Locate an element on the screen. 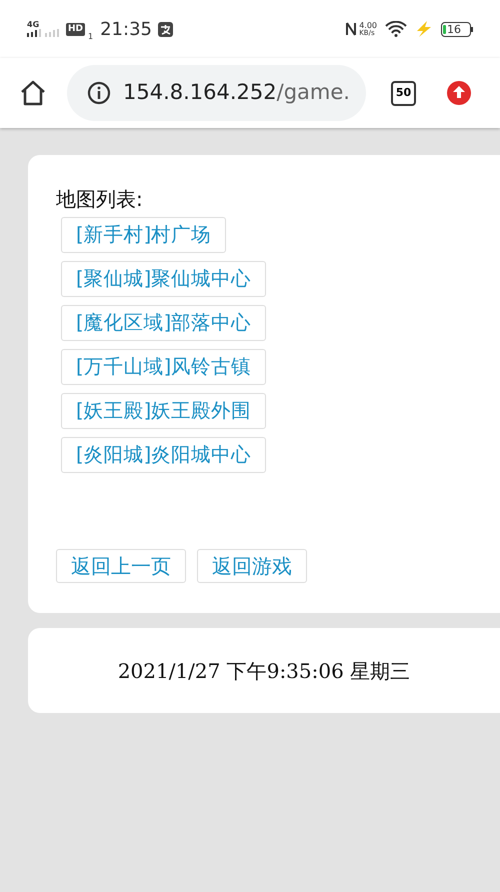  speed-value: 4.00 is located at coordinates (368, 26).